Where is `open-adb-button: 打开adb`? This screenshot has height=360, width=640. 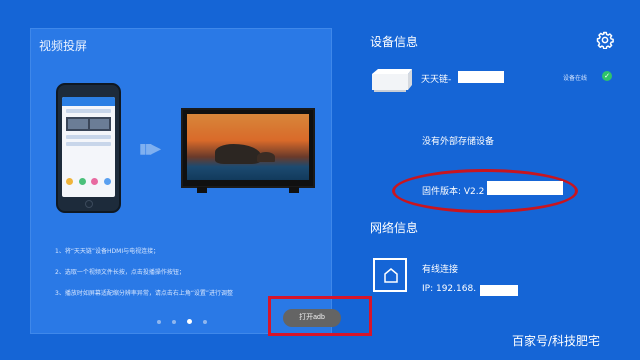 open-adb-button: 打开adb is located at coordinates (312, 318).